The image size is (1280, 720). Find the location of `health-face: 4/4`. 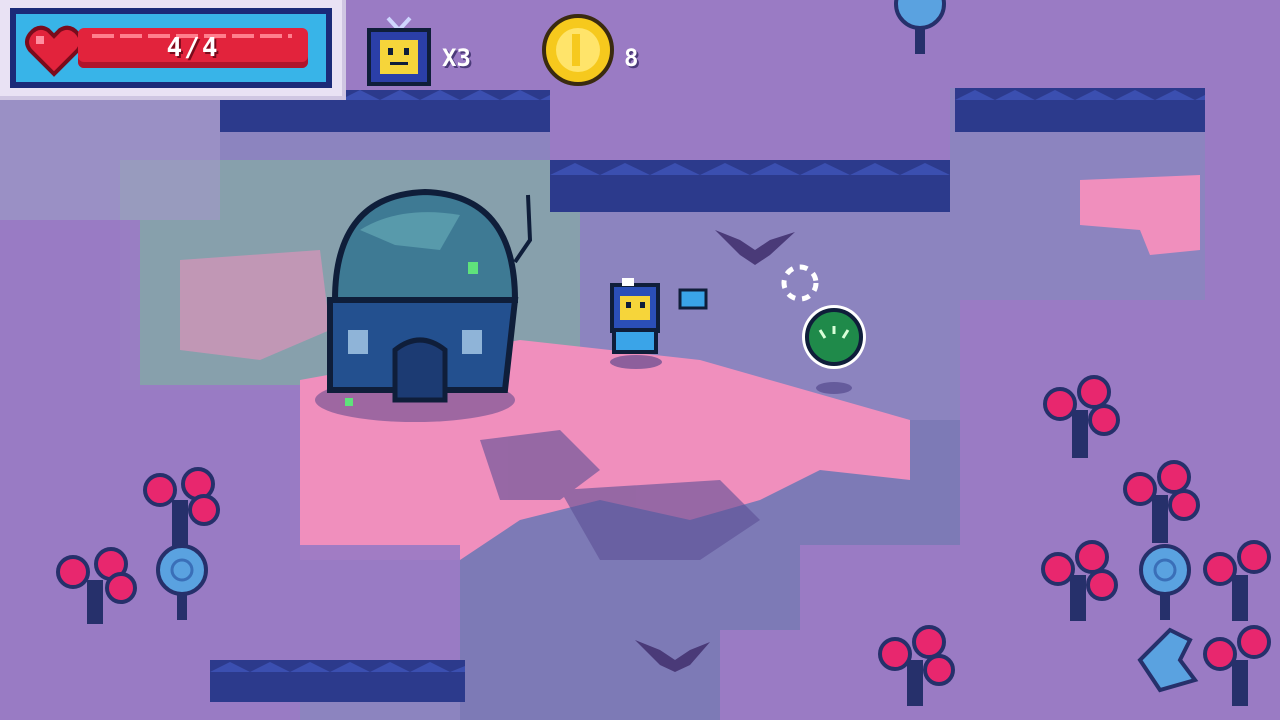

health-face: 4/4 is located at coordinates (171, 48).